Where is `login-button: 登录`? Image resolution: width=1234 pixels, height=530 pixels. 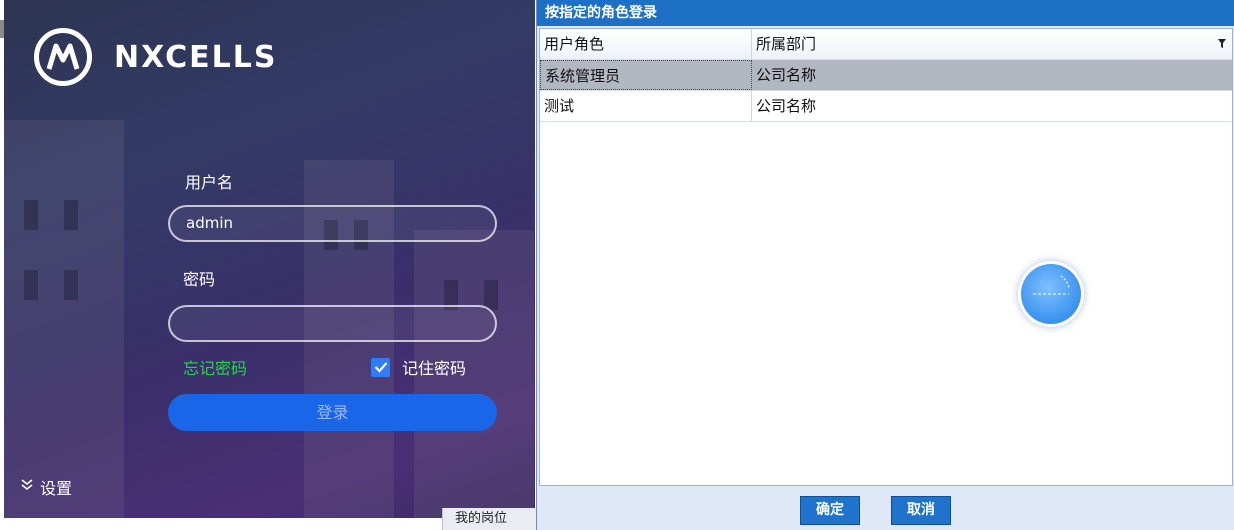 login-button: 登录 is located at coordinates (332, 412).